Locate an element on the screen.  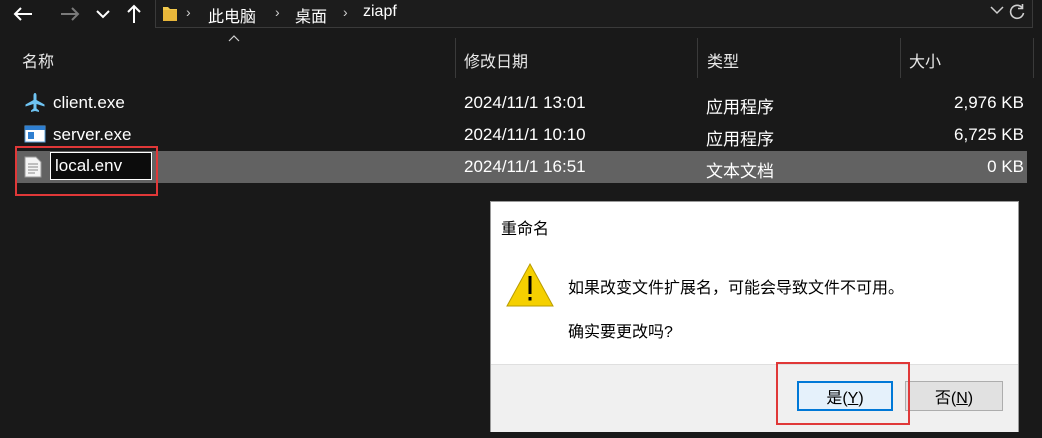
forward-arrow-icon is located at coordinates (70, 14).